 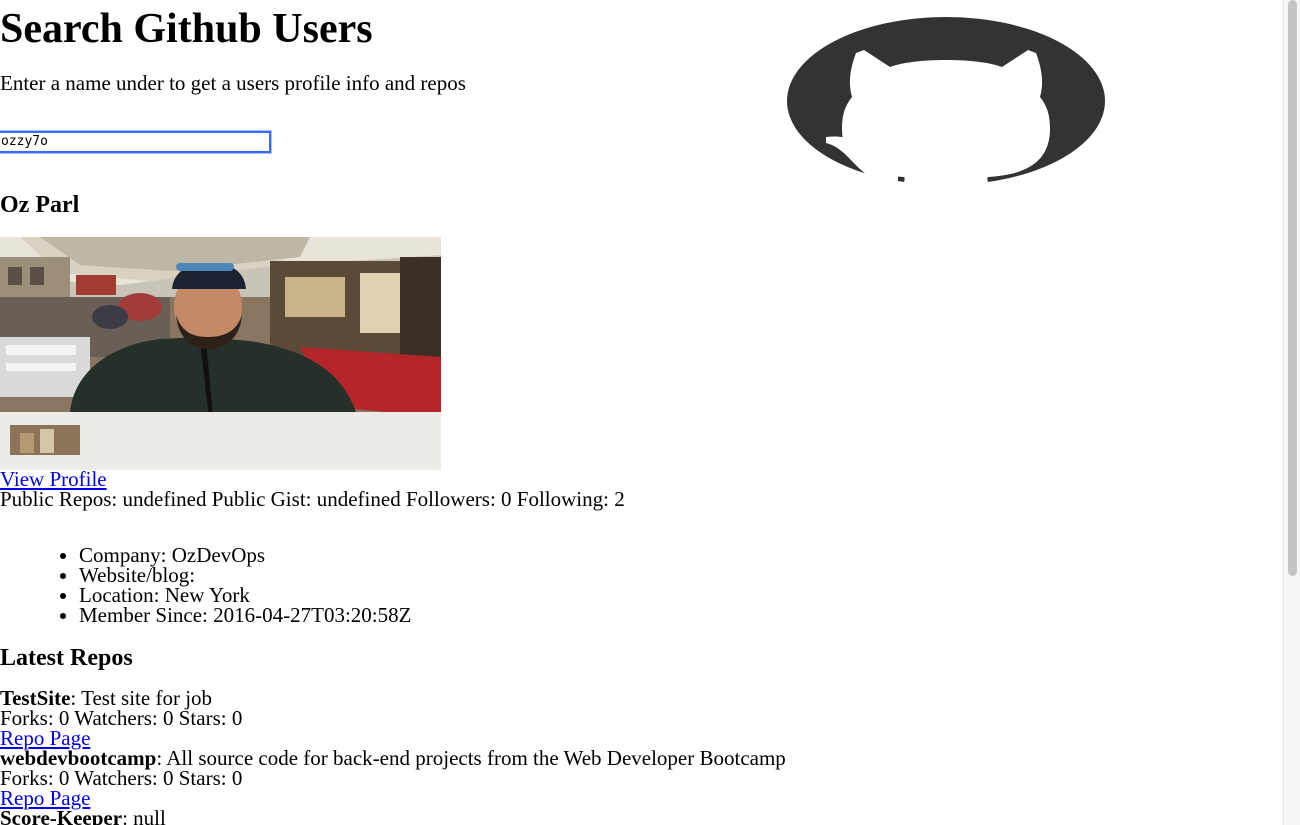 What do you see at coordinates (136, 142) in the screenshot?
I see `search-input` at bounding box center [136, 142].